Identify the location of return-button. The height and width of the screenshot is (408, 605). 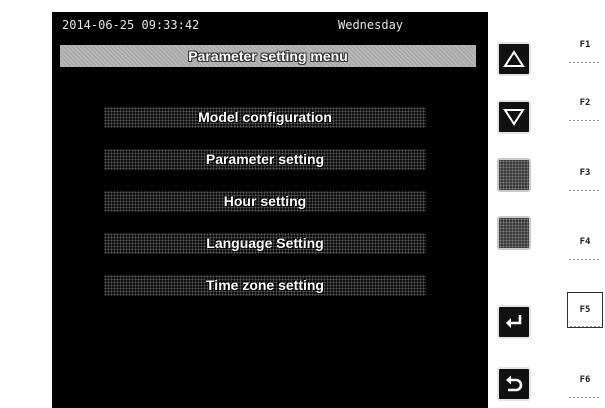
(514, 384).